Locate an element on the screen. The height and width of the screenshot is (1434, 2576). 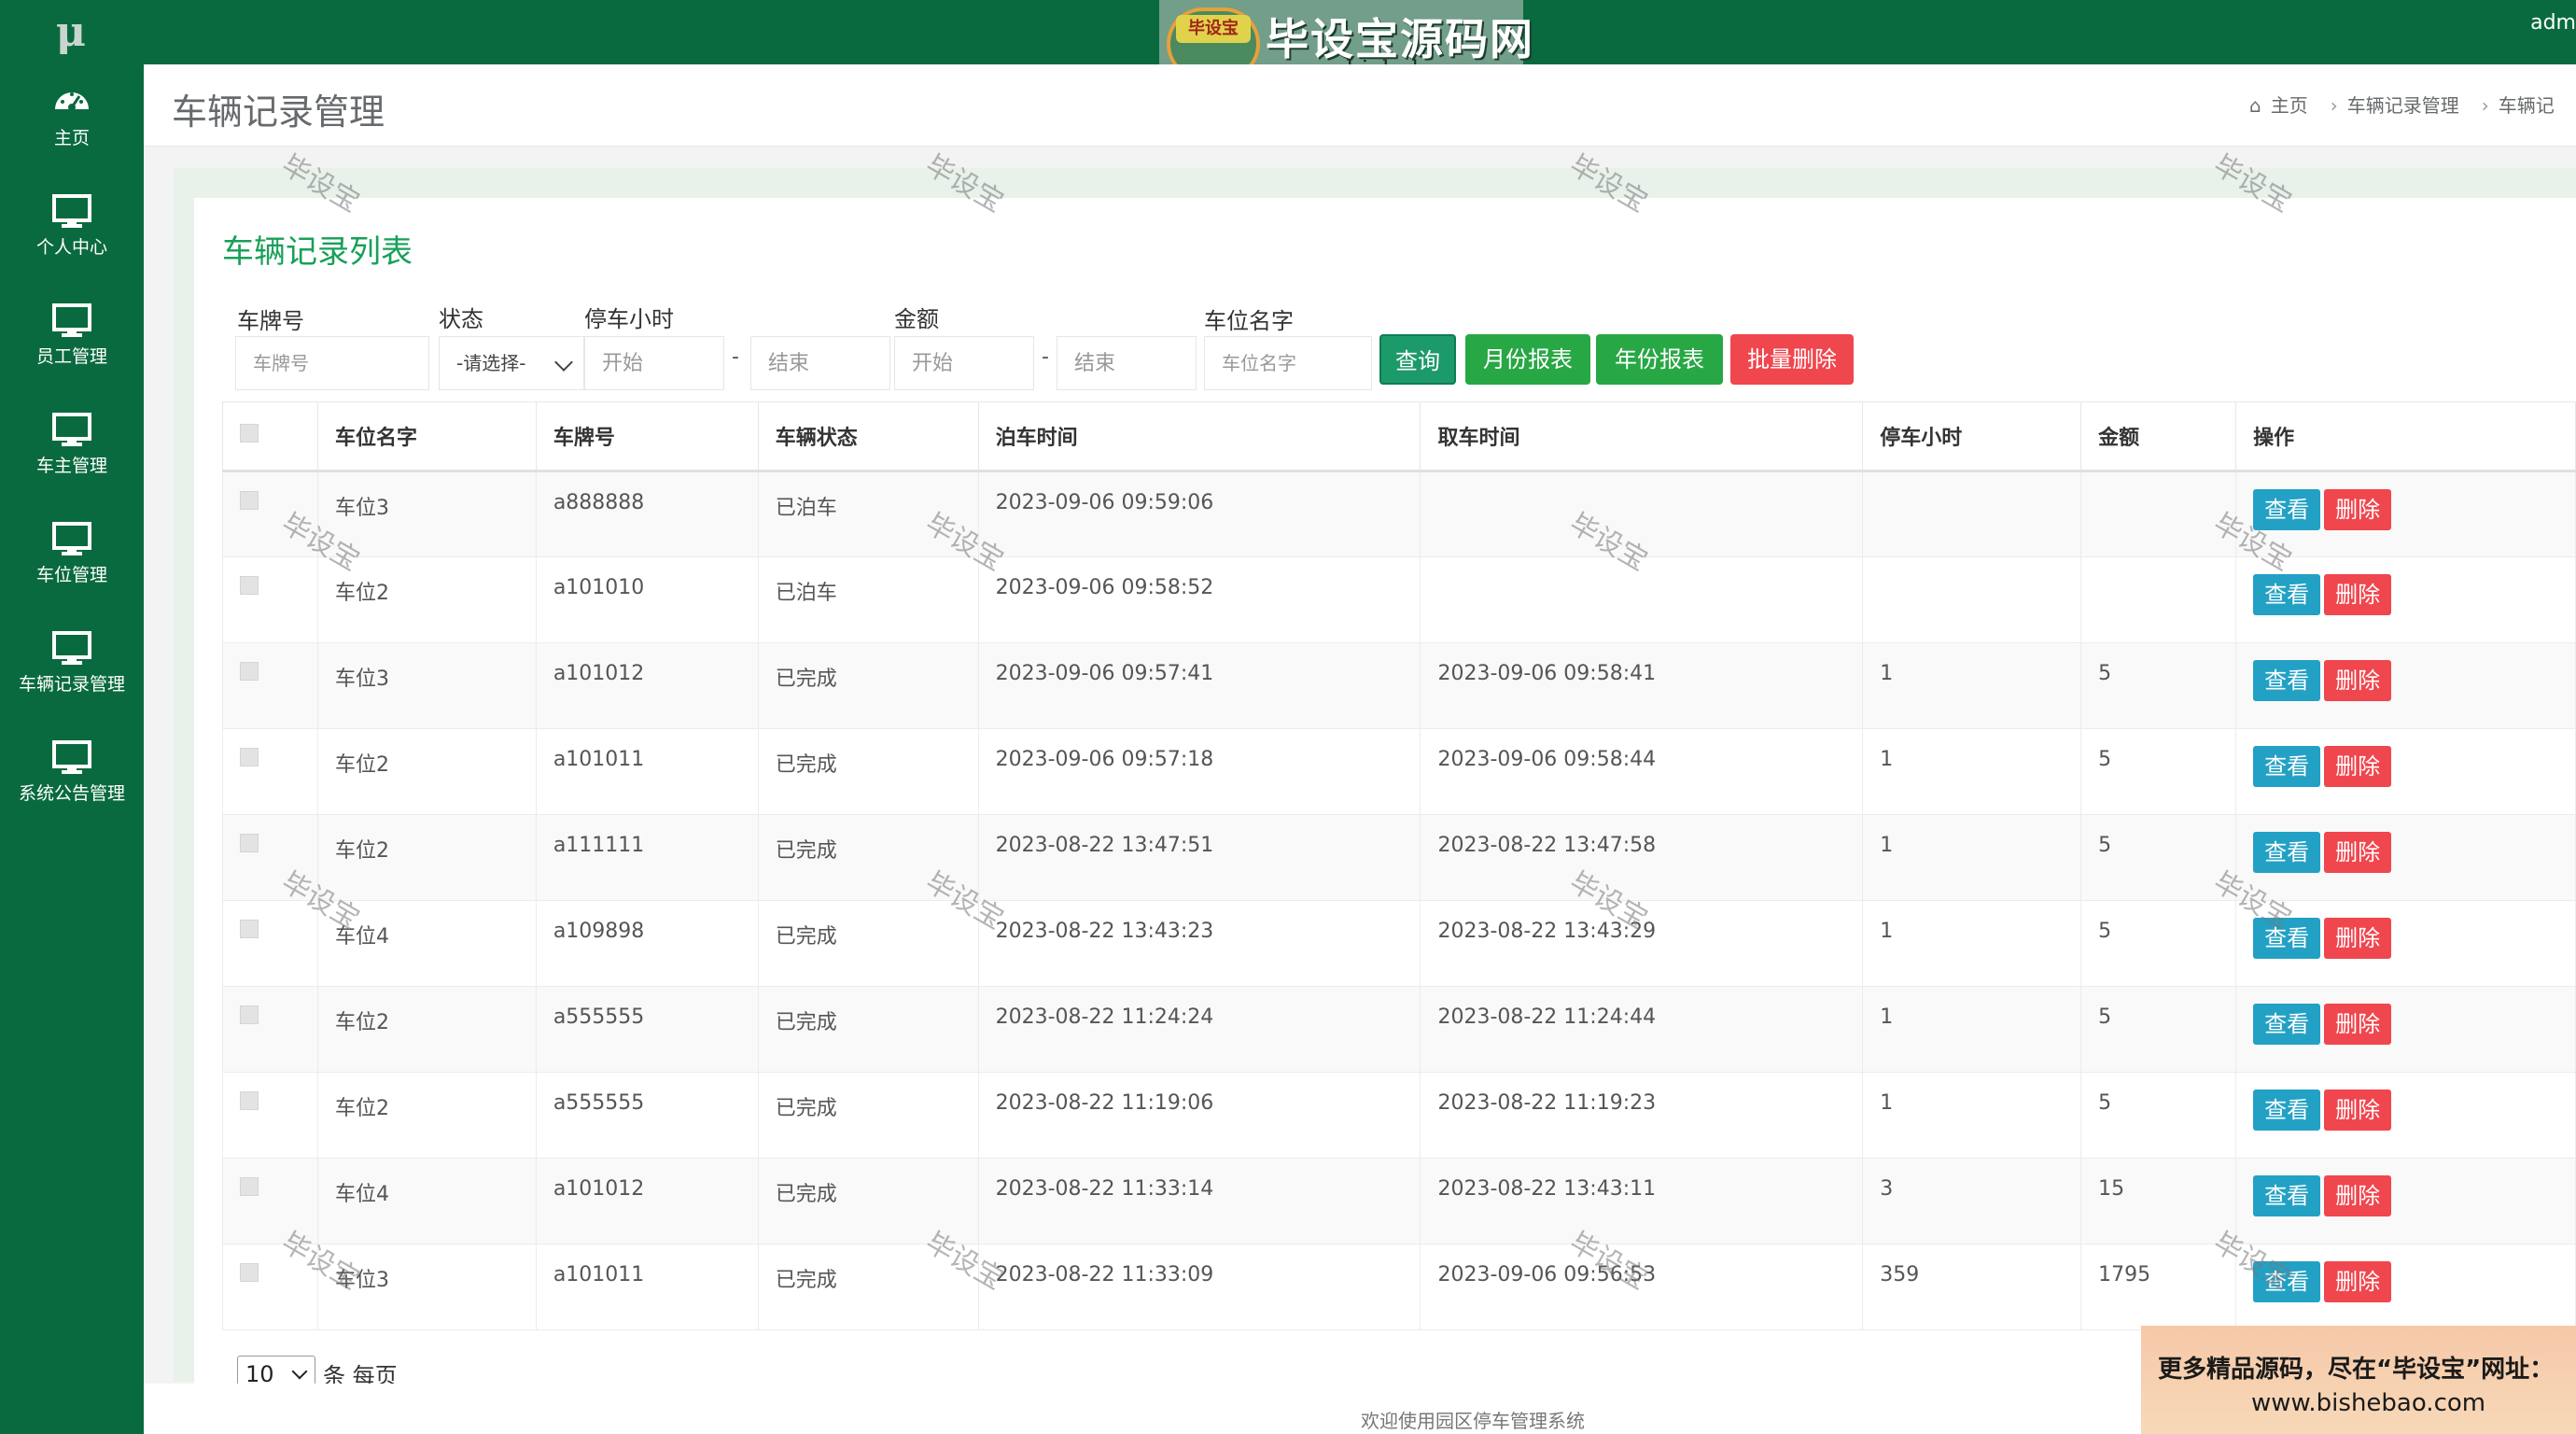
sidebar-item-profile: 个人中心 is located at coordinates (72, 228).